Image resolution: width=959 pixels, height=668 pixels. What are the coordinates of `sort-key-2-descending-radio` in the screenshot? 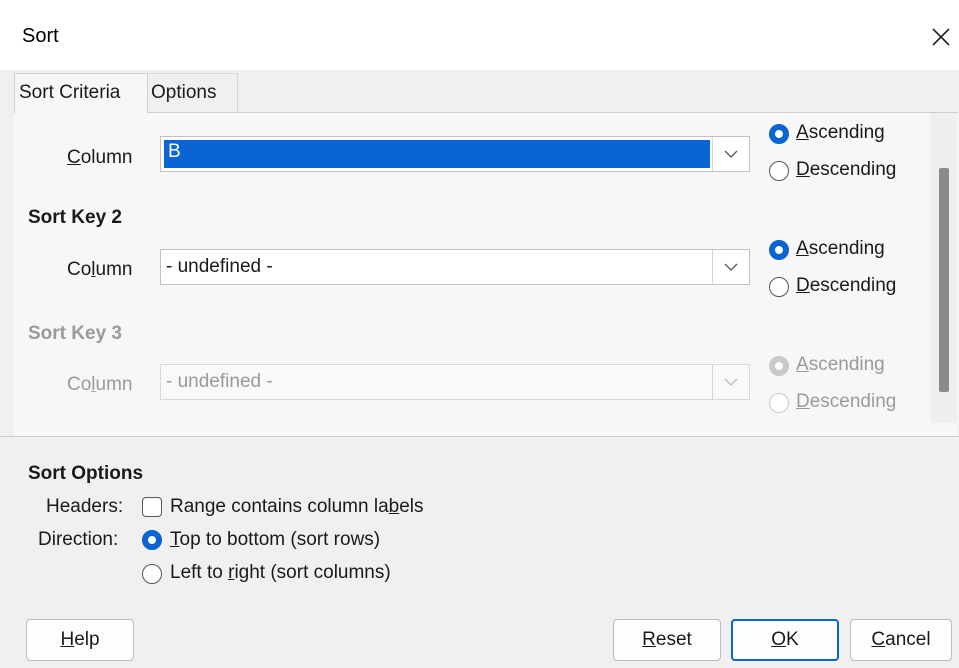 It's located at (779, 287).